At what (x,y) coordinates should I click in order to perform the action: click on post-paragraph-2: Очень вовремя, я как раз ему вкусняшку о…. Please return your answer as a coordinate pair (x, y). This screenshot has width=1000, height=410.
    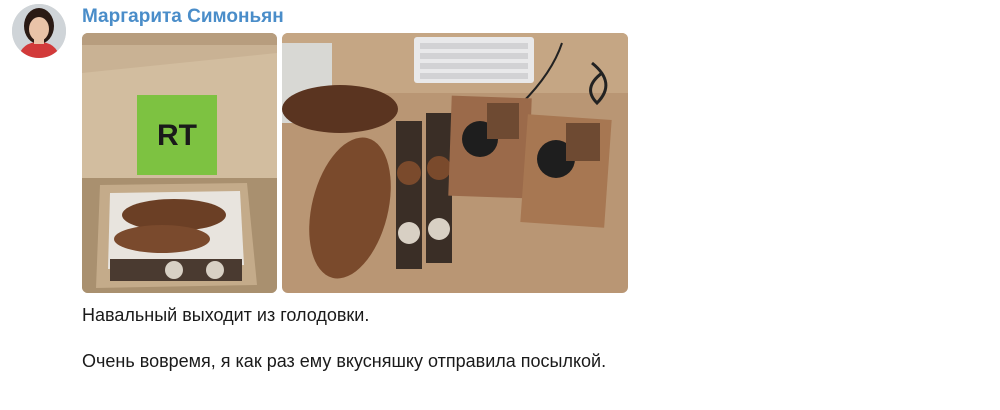
    Looking at the image, I should click on (344, 361).